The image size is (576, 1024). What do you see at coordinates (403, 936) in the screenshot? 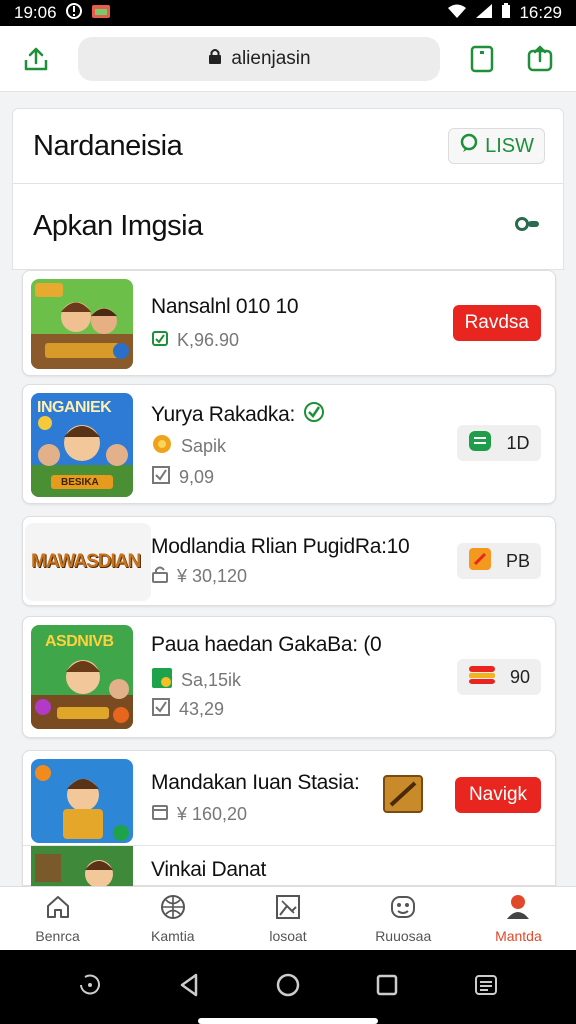
I see `nav-label: Ruuosaa` at bounding box center [403, 936].